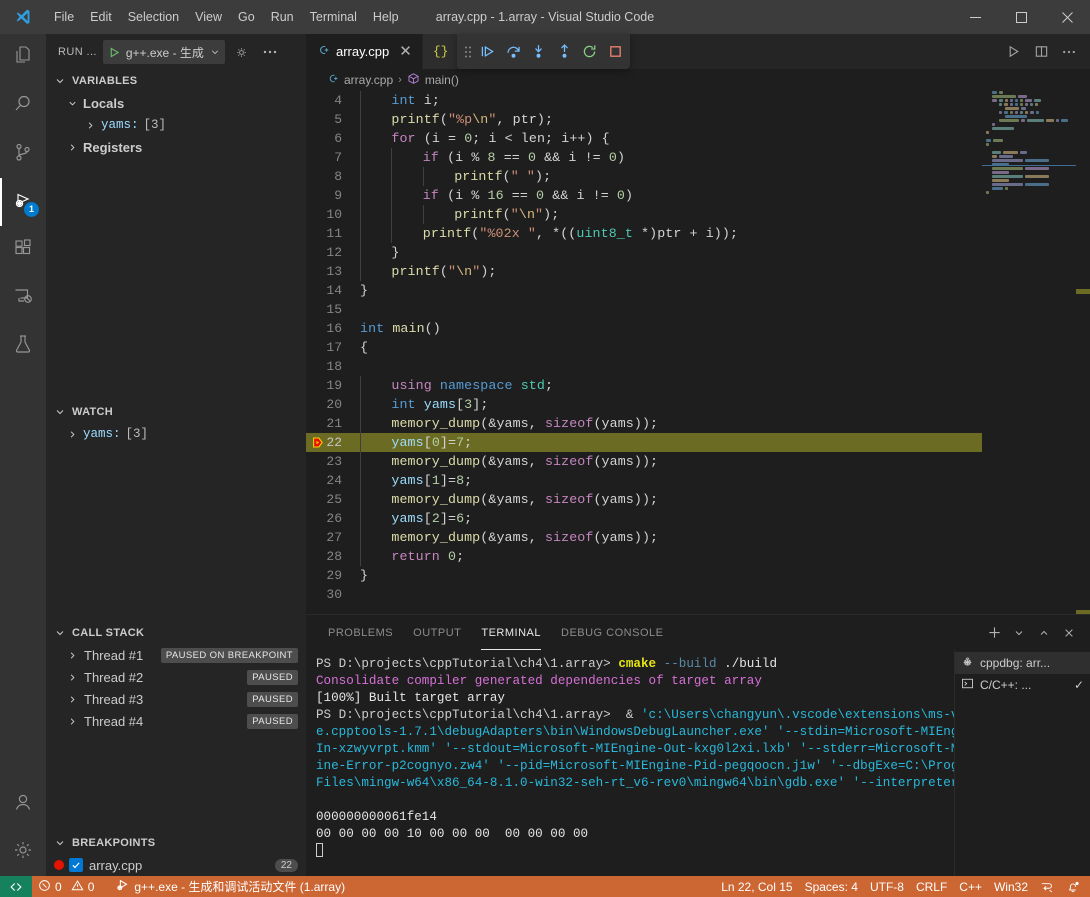  Describe the element at coordinates (23, 58) in the screenshot. I see `activity-explorer` at that location.